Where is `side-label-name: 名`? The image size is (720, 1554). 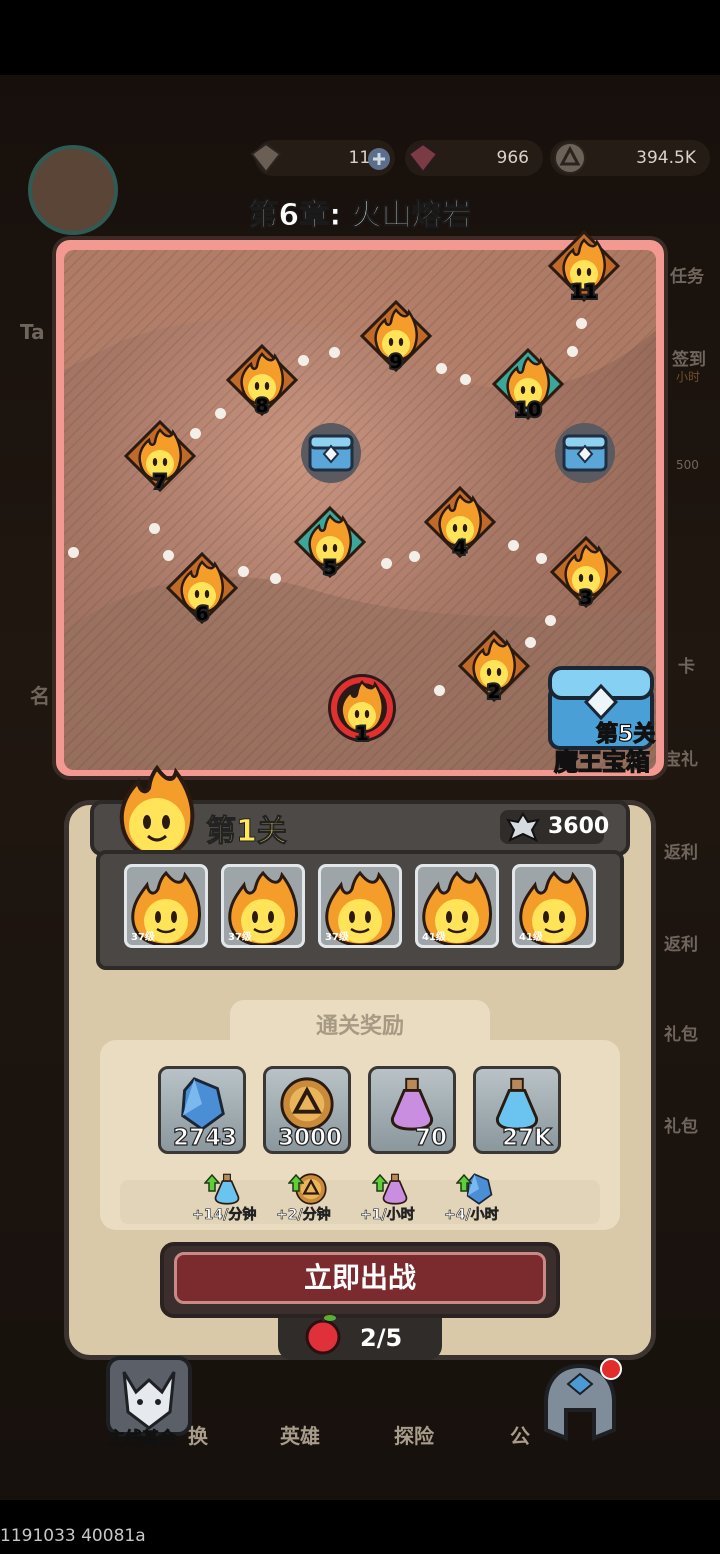
side-label-name: 名 is located at coordinates (40, 696).